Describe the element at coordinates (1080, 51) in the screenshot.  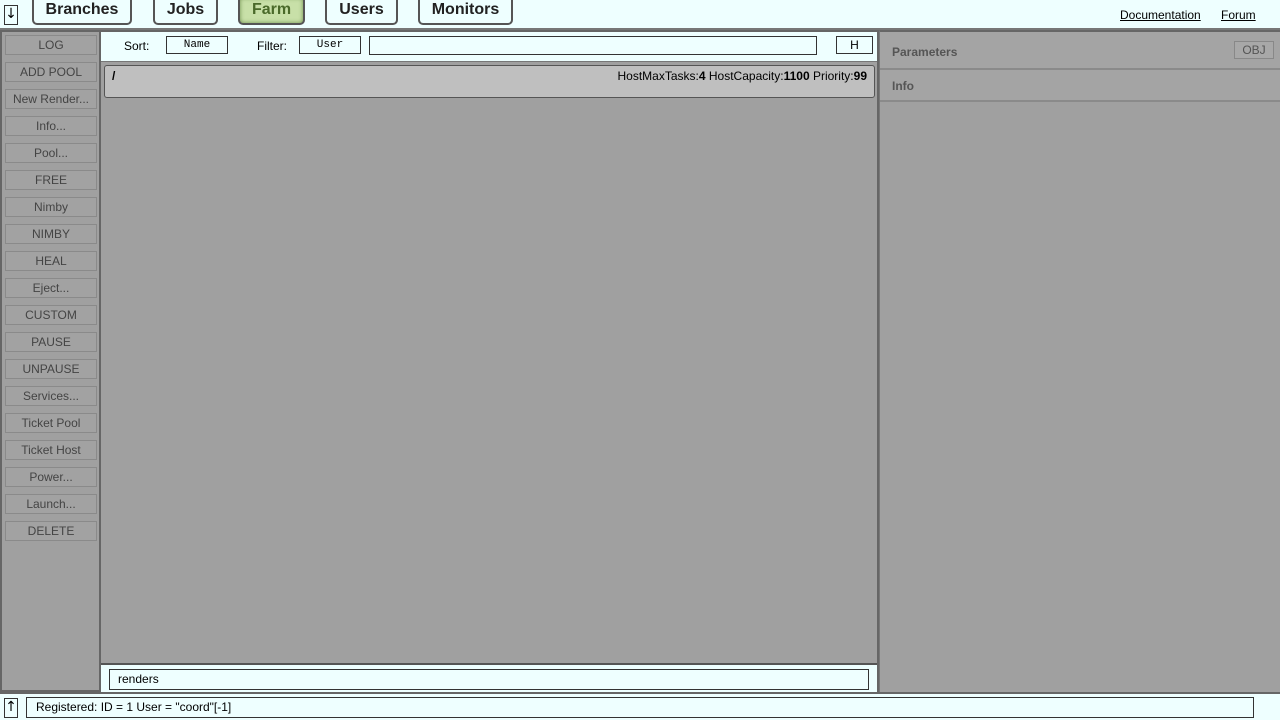
I see `parameters-section: Parameters OBJ` at that location.